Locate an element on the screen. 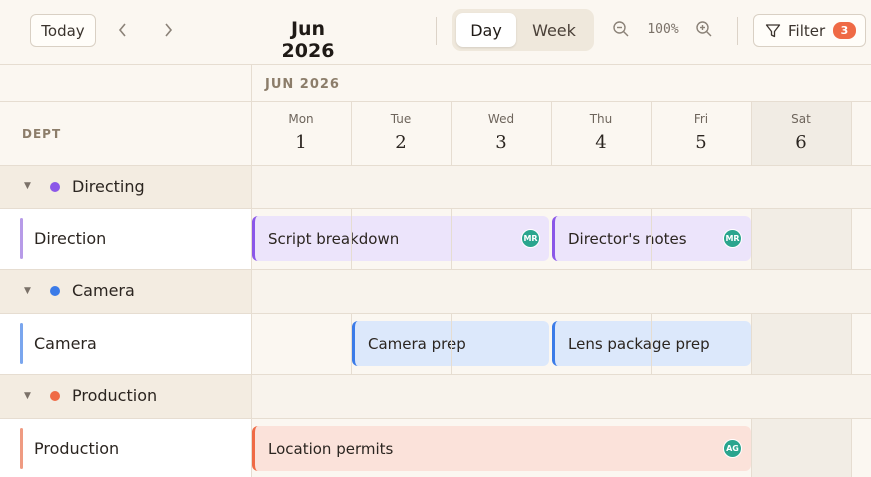 The height and width of the screenshot is (477, 871). zoom-in-icon is located at coordinates (704, 29).